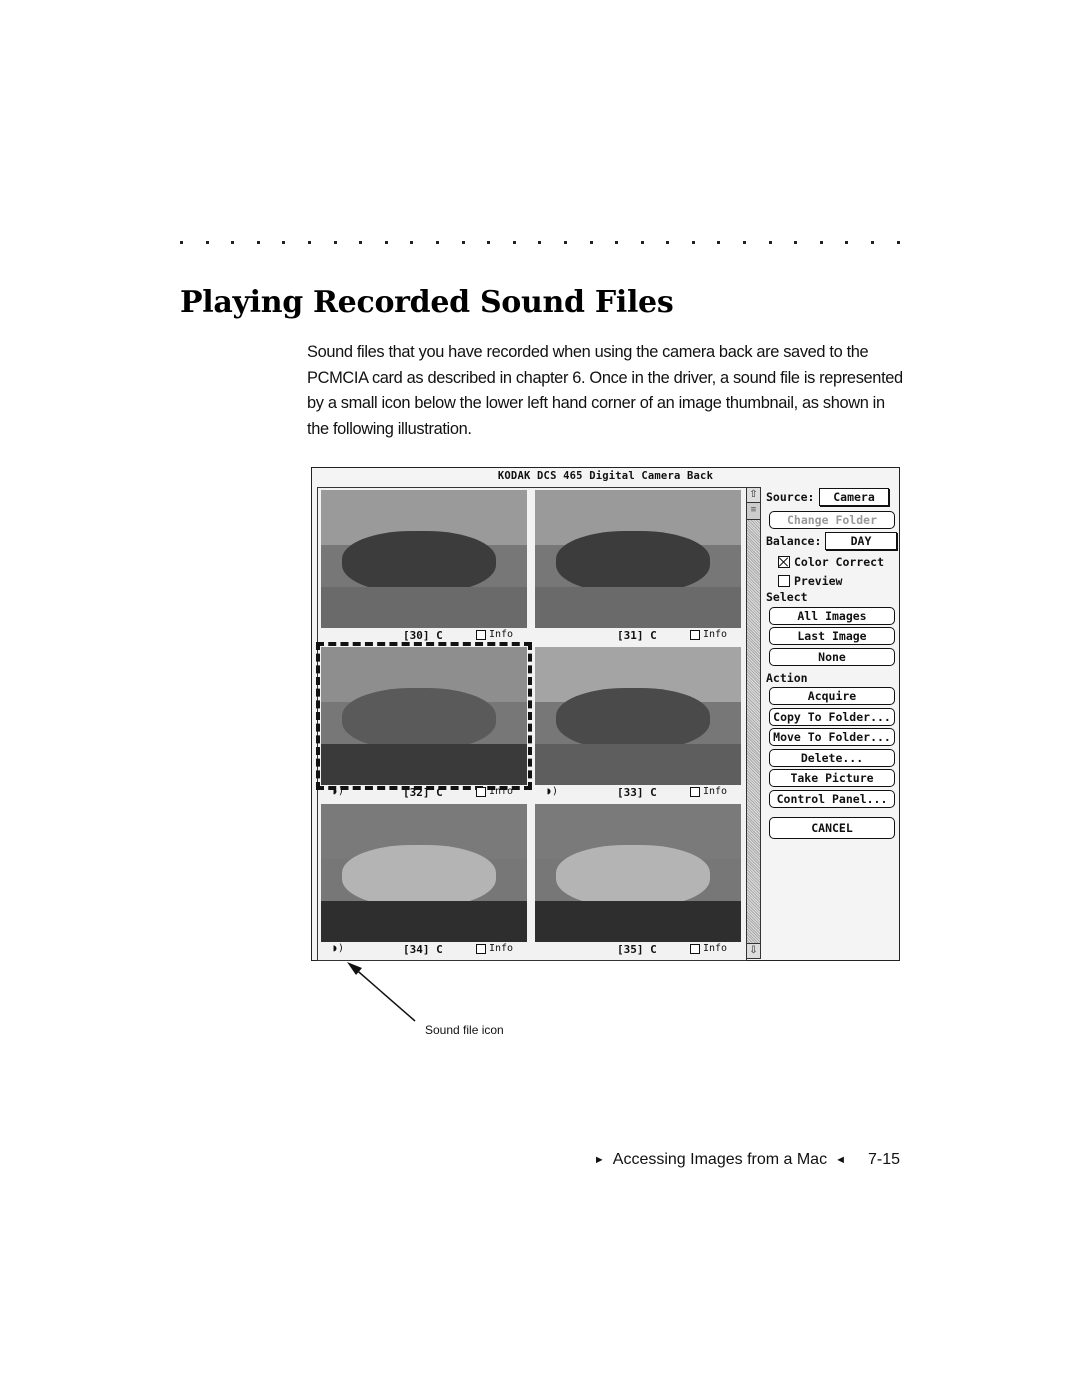  I want to click on callout-arrow, so click(381, 992).